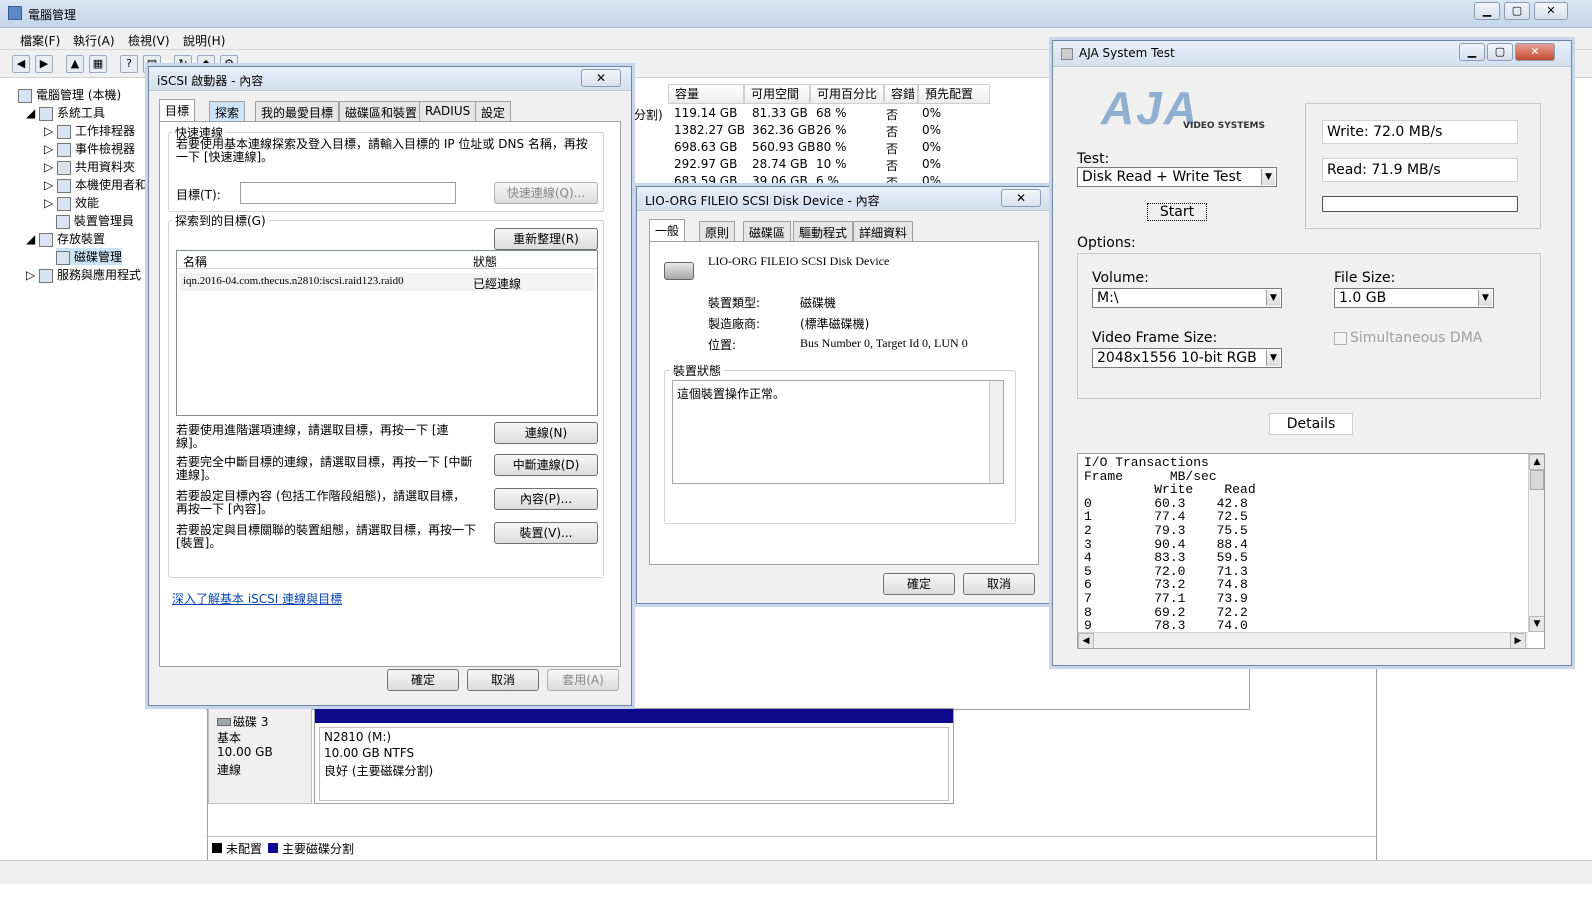 Image resolution: width=1592 pixels, height=906 pixels. What do you see at coordinates (75, 64) in the screenshot?
I see `up-folder-icon: ▲` at bounding box center [75, 64].